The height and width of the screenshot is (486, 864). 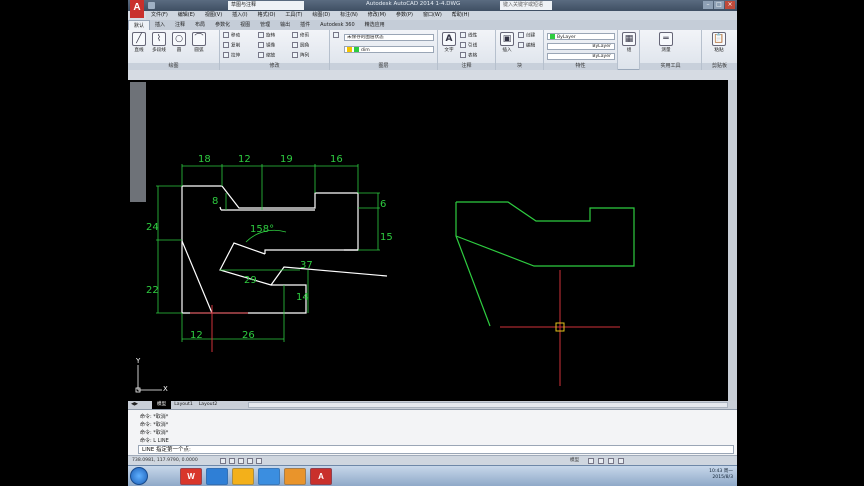 I want to click on workspace-select: 草图与注释, so click(x=266, y=5).